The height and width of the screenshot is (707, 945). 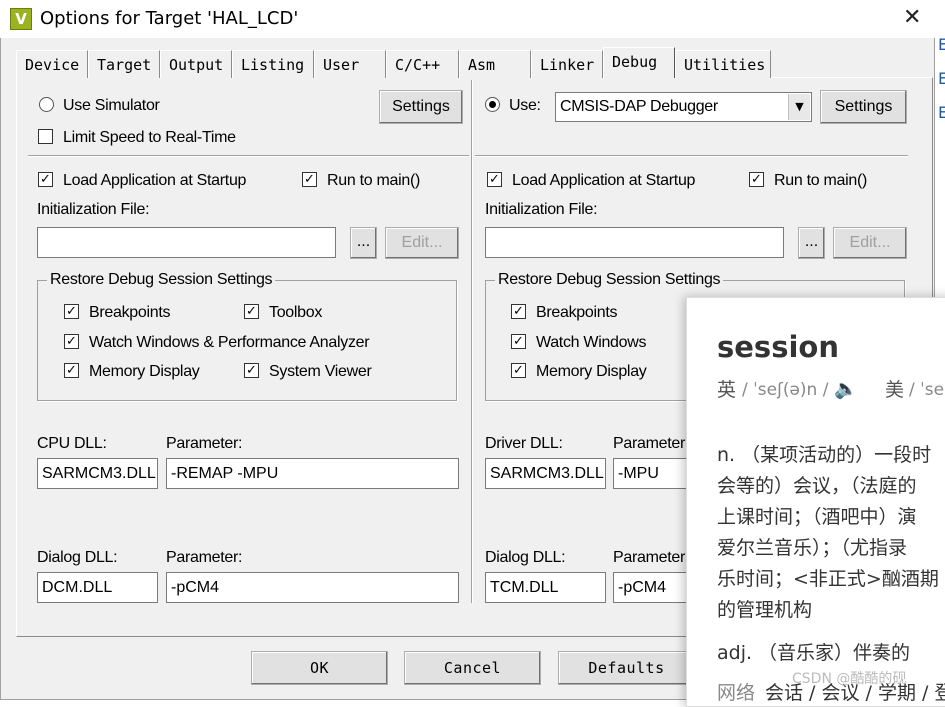 I want to click on dialog-param-input: -pCM4, so click(x=312, y=587).